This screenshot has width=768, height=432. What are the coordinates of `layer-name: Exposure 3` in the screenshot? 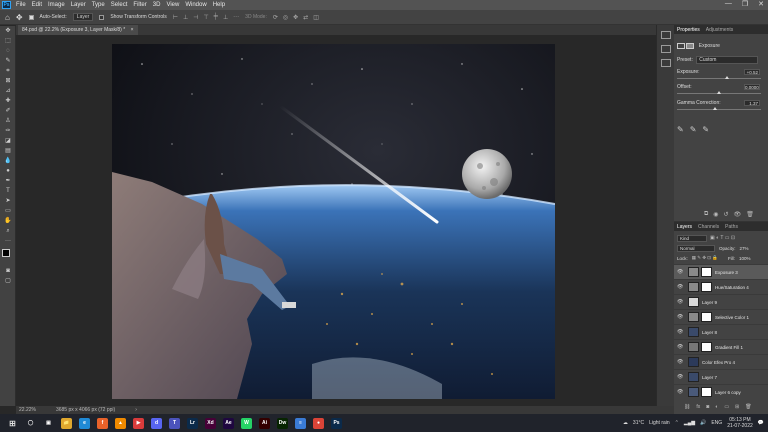 It's located at (726, 272).